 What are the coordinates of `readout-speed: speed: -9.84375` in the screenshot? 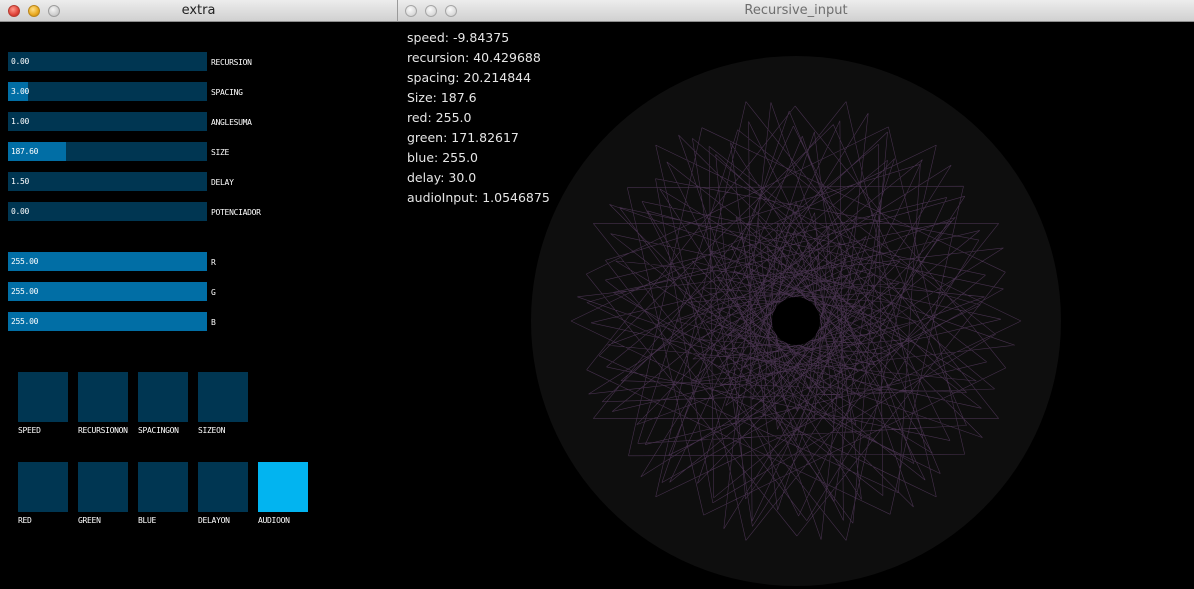 It's located at (458, 37).